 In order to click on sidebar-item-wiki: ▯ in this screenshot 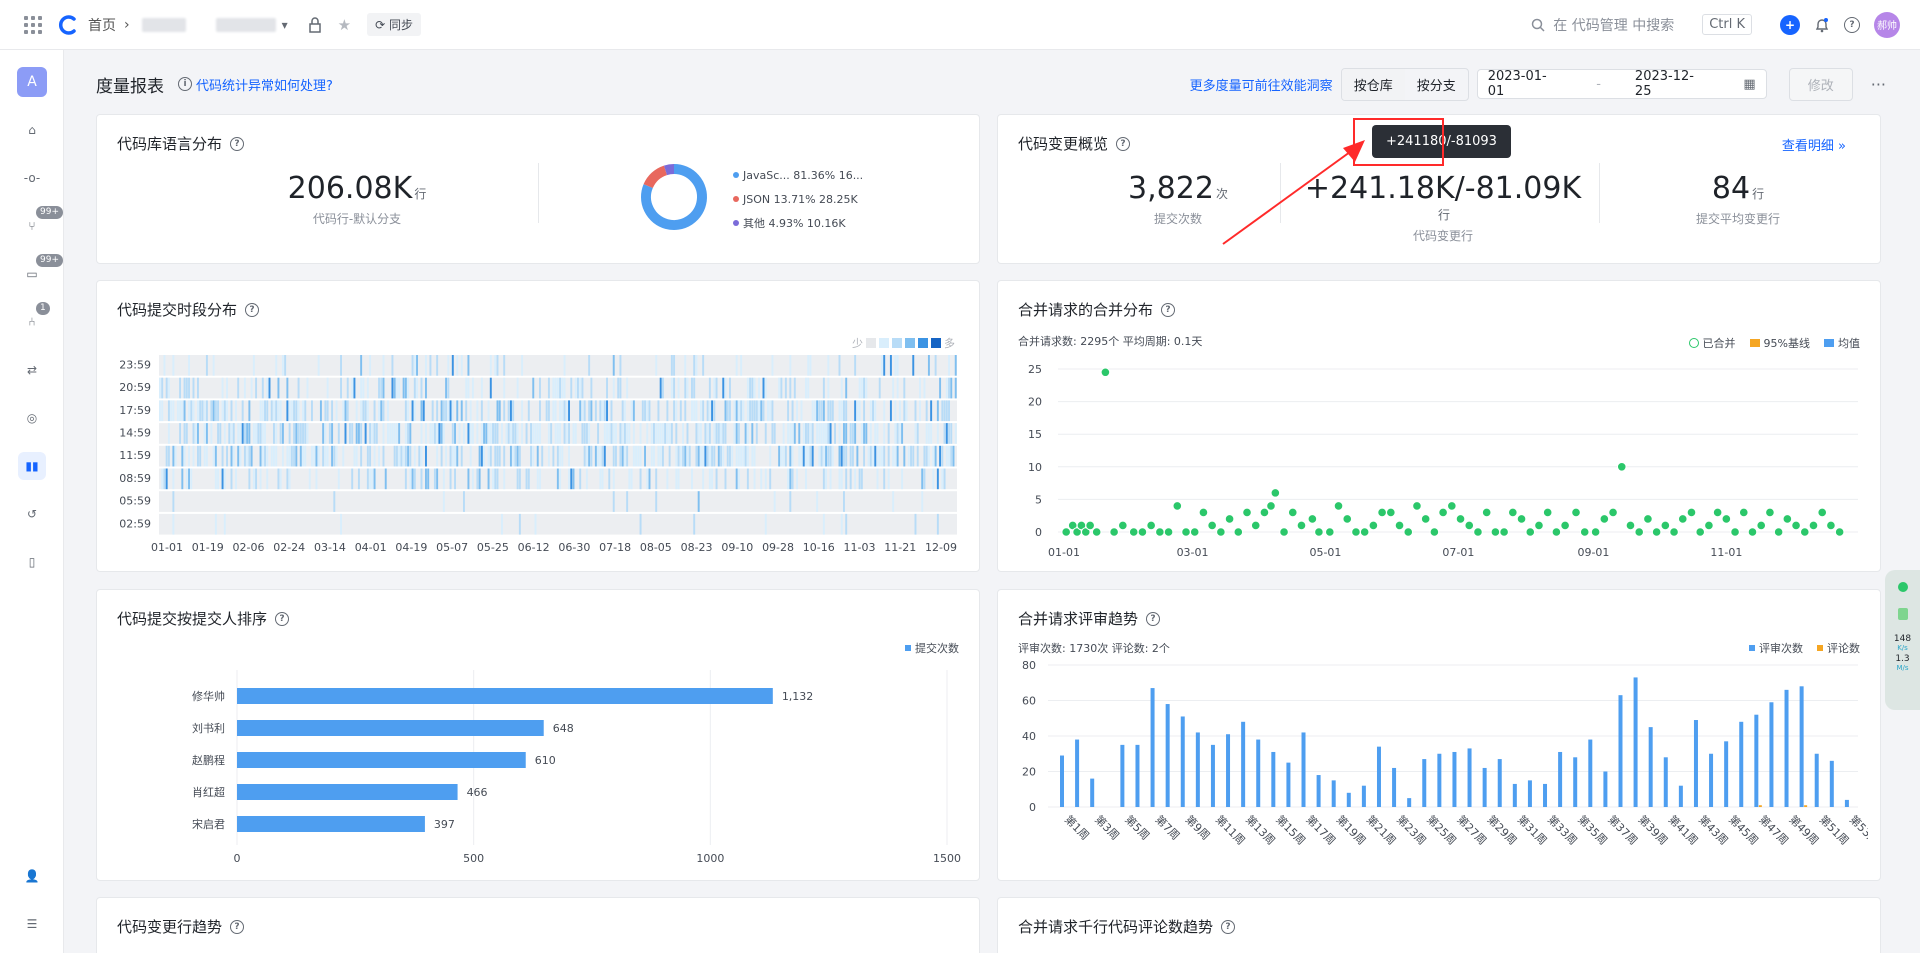, I will do `click(32, 562)`.